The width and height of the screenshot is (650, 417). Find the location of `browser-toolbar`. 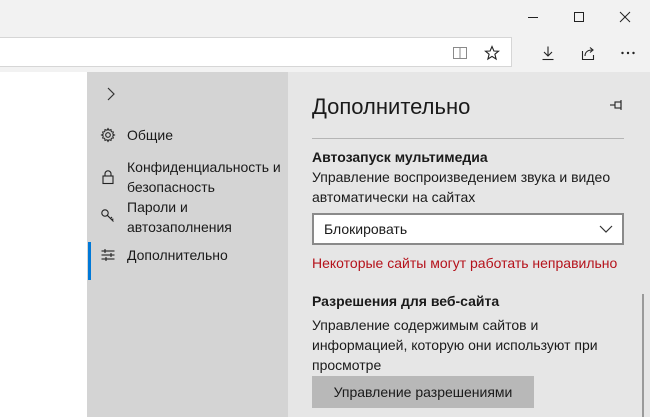

browser-toolbar is located at coordinates (325, 53).